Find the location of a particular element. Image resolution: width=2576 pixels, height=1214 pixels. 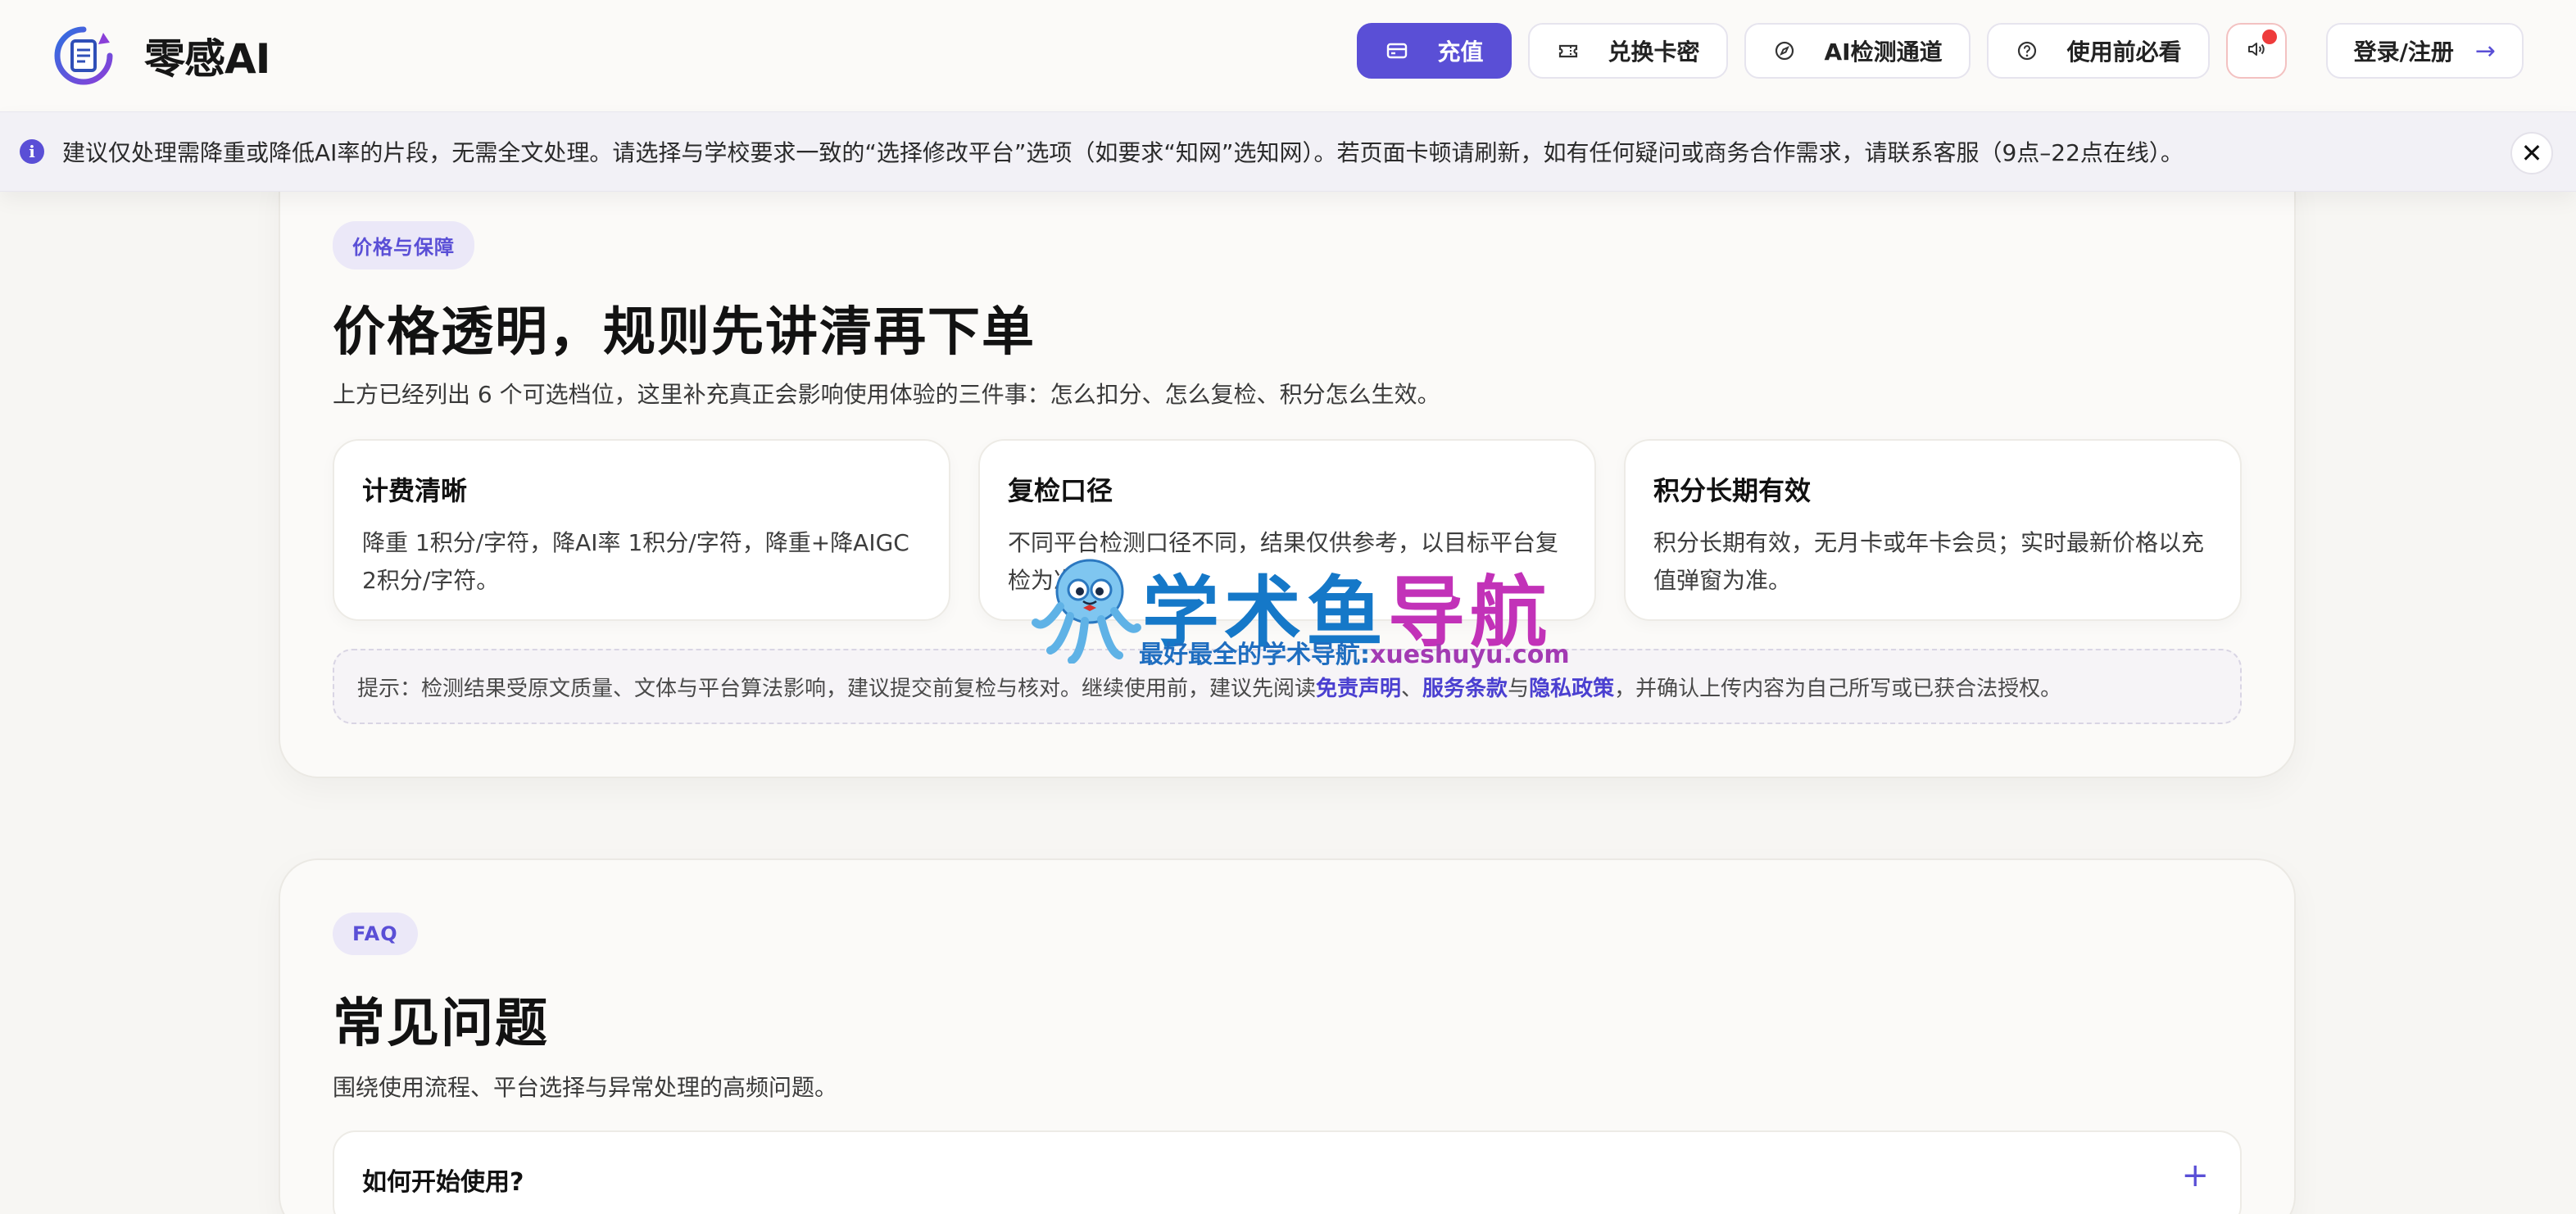

top-navigation-bar: 零感AI 充值 兑换卡密 AI检测通道 使用前必看 登录/注册 → is located at coordinates (1288, 55).